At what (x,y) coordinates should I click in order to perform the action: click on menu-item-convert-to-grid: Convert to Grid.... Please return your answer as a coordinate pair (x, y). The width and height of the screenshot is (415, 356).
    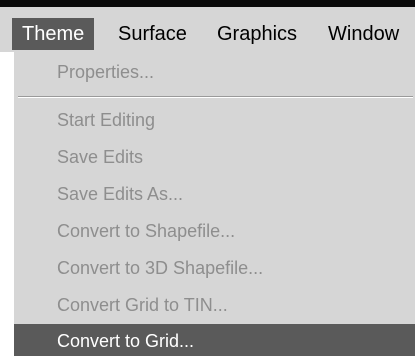
    Looking at the image, I should click on (214, 340).